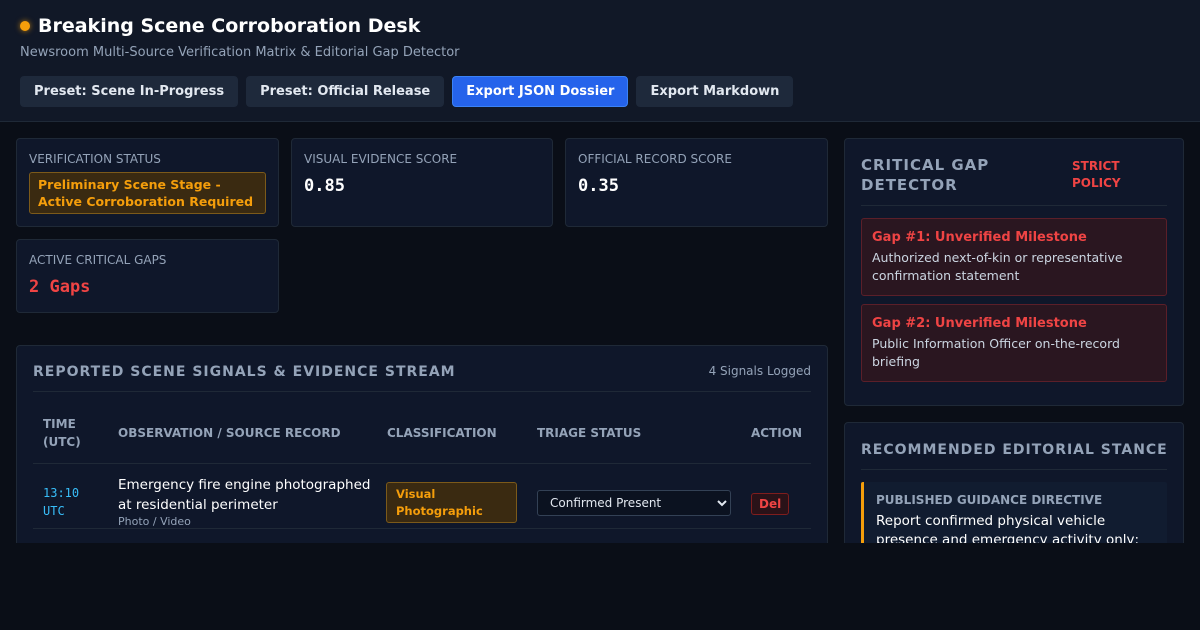 This screenshot has height=630, width=1200. I want to click on critical-gaps-card: ACTIVE CRITICAL GAPS 2 Gaps, so click(147, 276).